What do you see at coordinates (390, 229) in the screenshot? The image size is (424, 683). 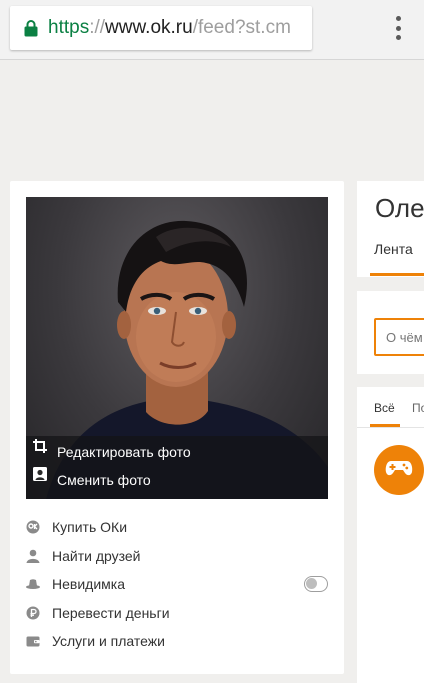 I see `user-header-card: Оле Лента` at bounding box center [390, 229].